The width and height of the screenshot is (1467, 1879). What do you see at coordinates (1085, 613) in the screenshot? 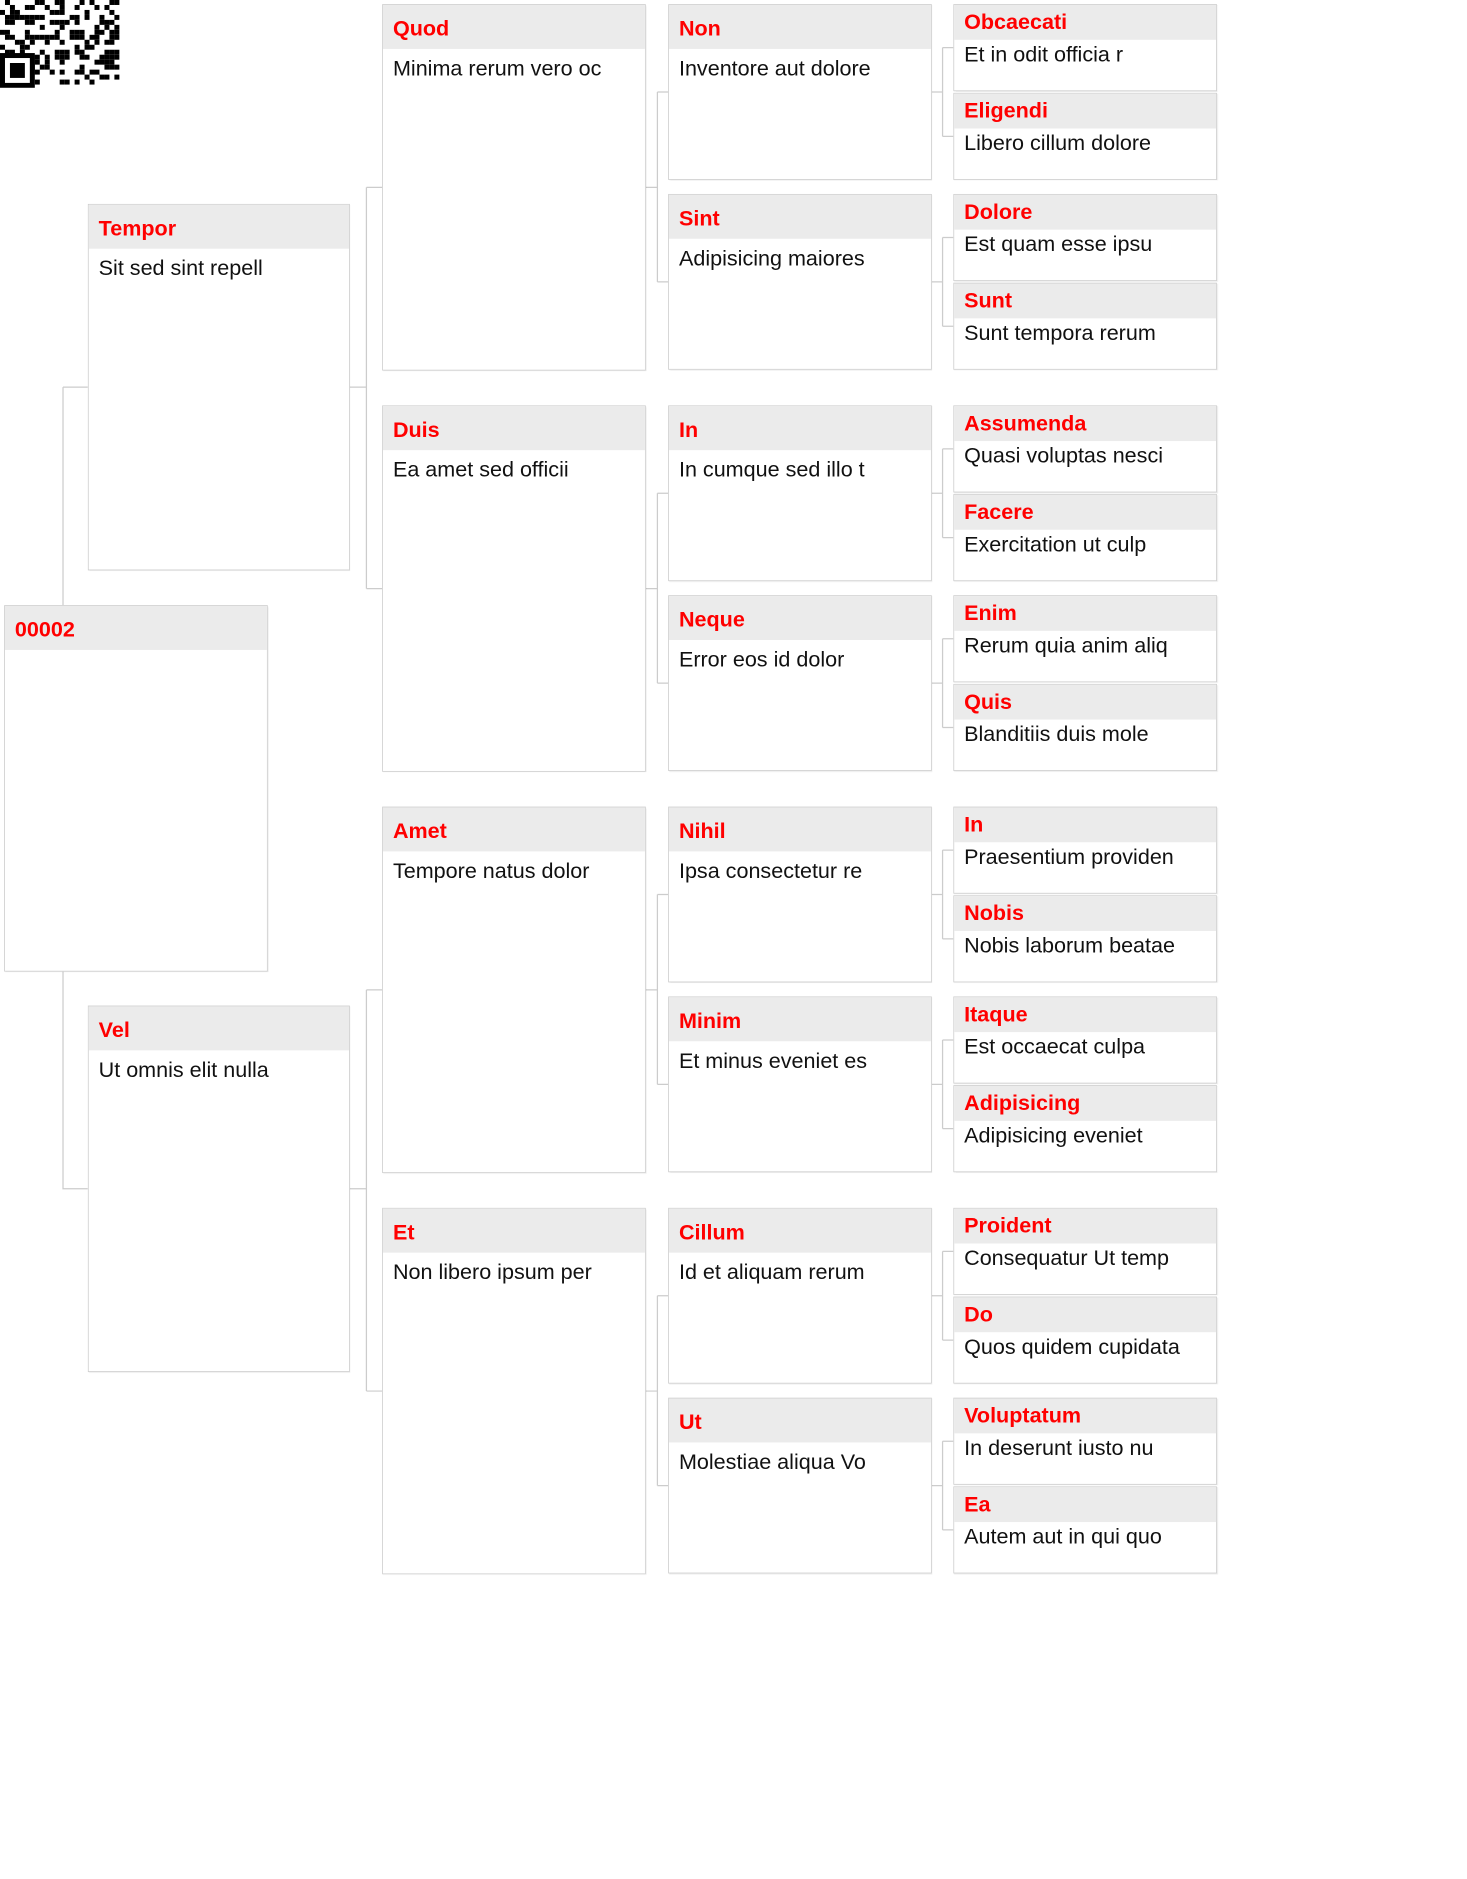
I see `node-title: Enim` at bounding box center [1085, 613].